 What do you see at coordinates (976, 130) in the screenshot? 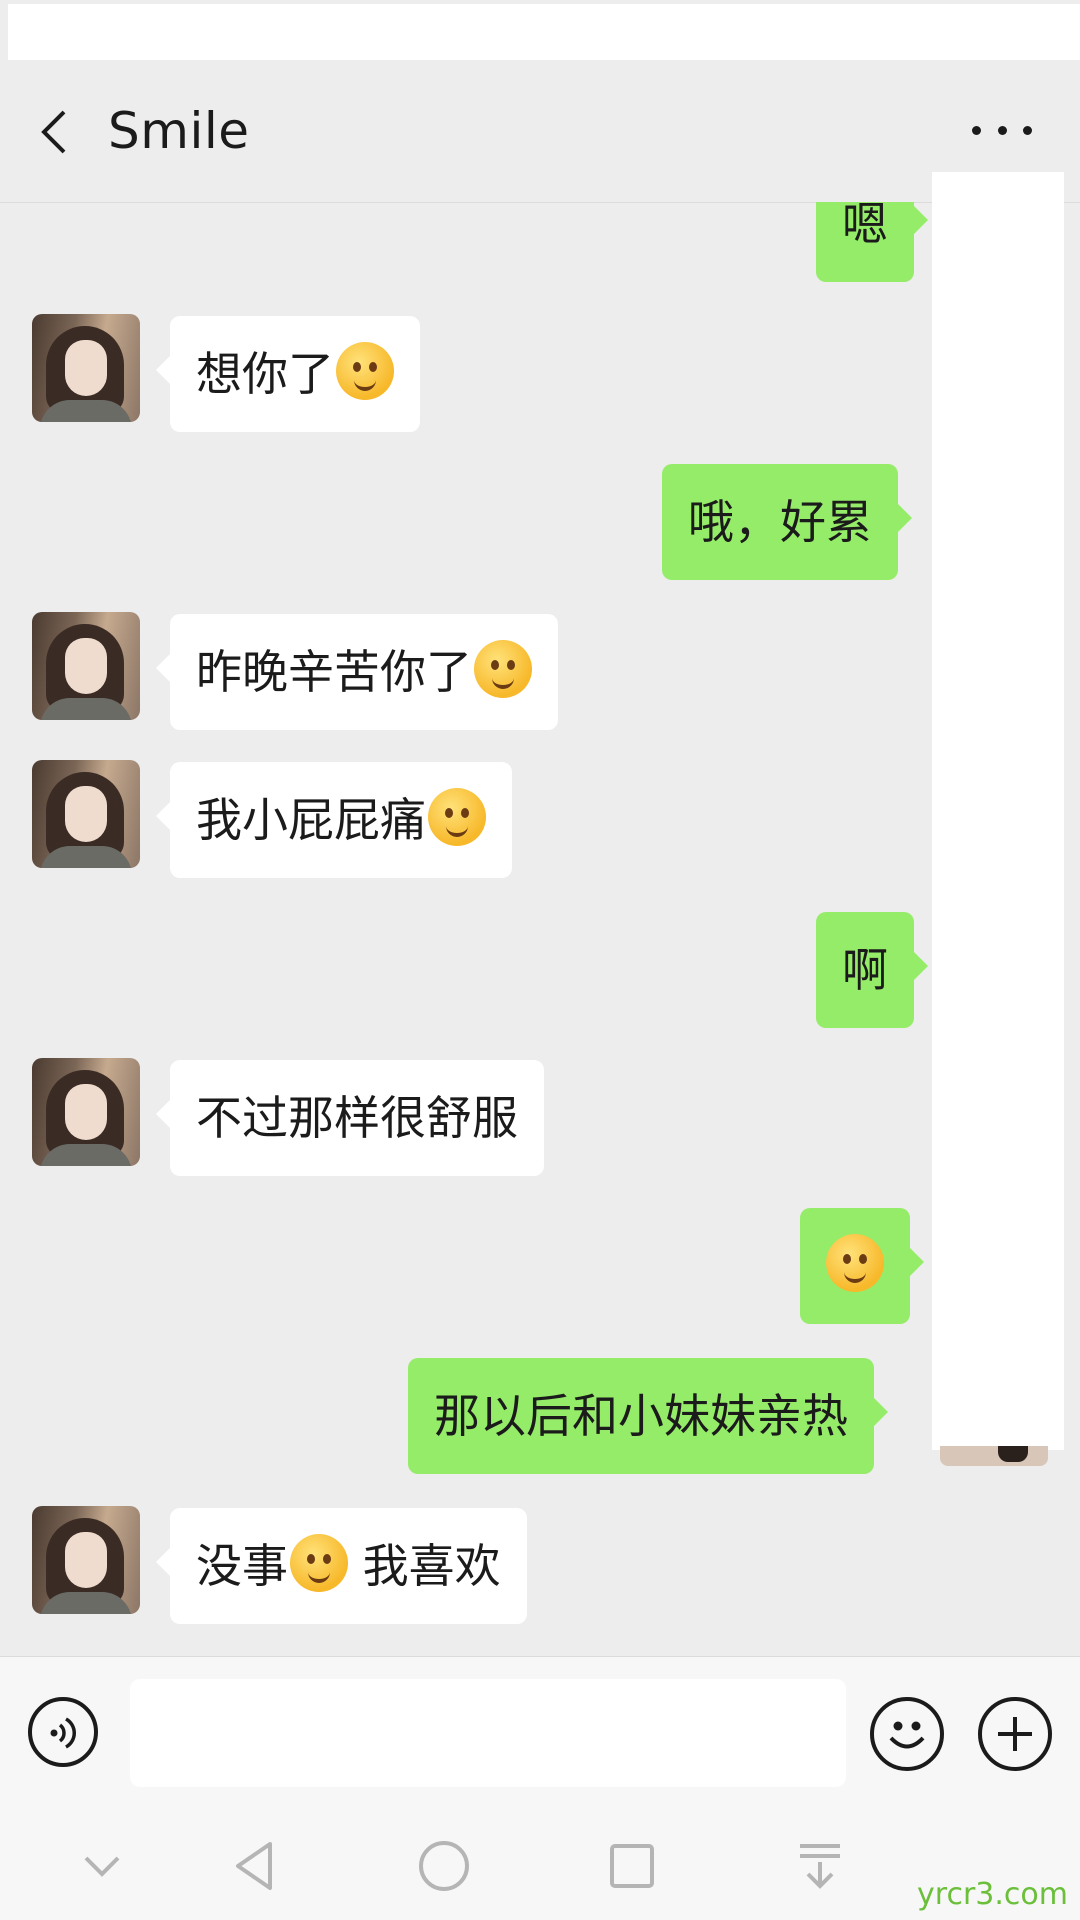
I see `more-dots-icon` at bounding box center [976, 130].